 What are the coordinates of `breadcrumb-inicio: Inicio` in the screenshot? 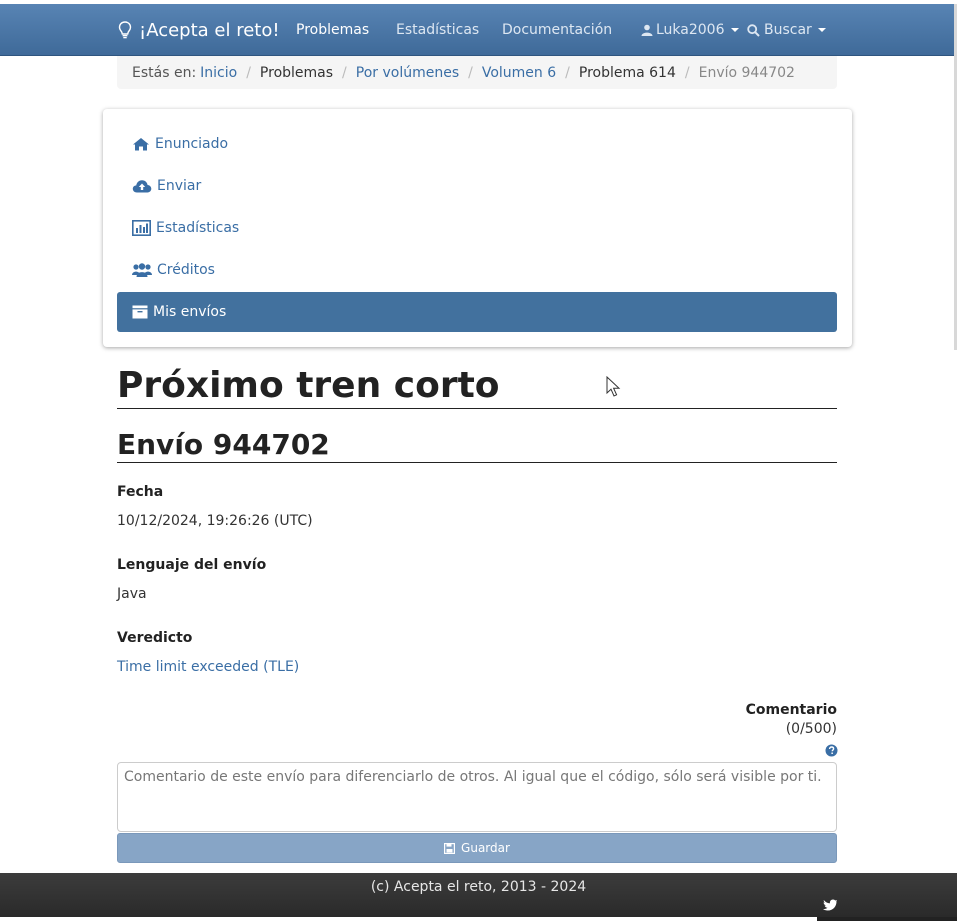 It's located at (218, 73).